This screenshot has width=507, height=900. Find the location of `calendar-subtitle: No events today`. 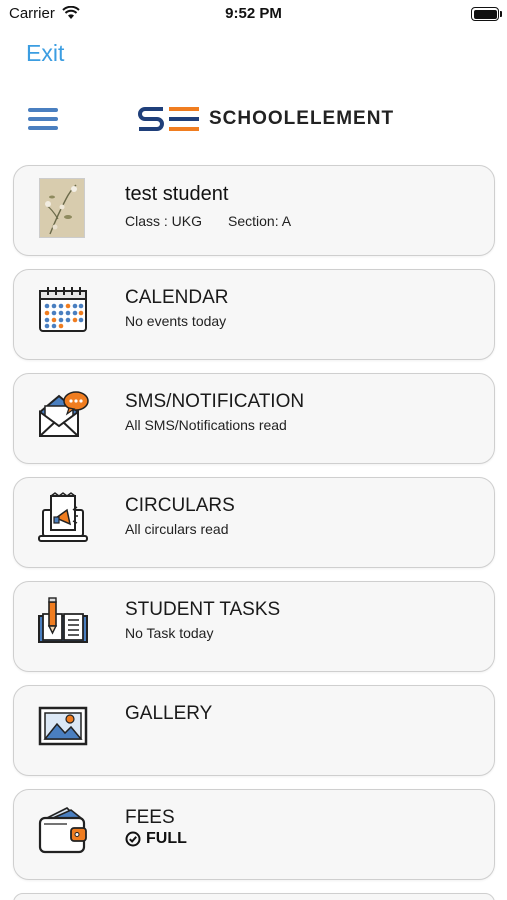

calendar-subtitle: No events today is located at coordinates (176, 321).